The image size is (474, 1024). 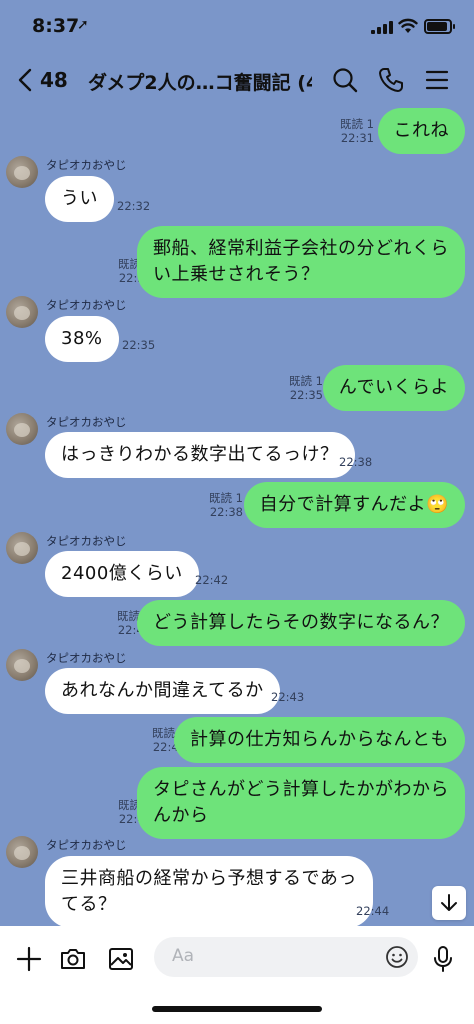 What do you see at coordinates (73, 959) in the screenshot?
I see `camera-icon` at bounding box center [73, 959].